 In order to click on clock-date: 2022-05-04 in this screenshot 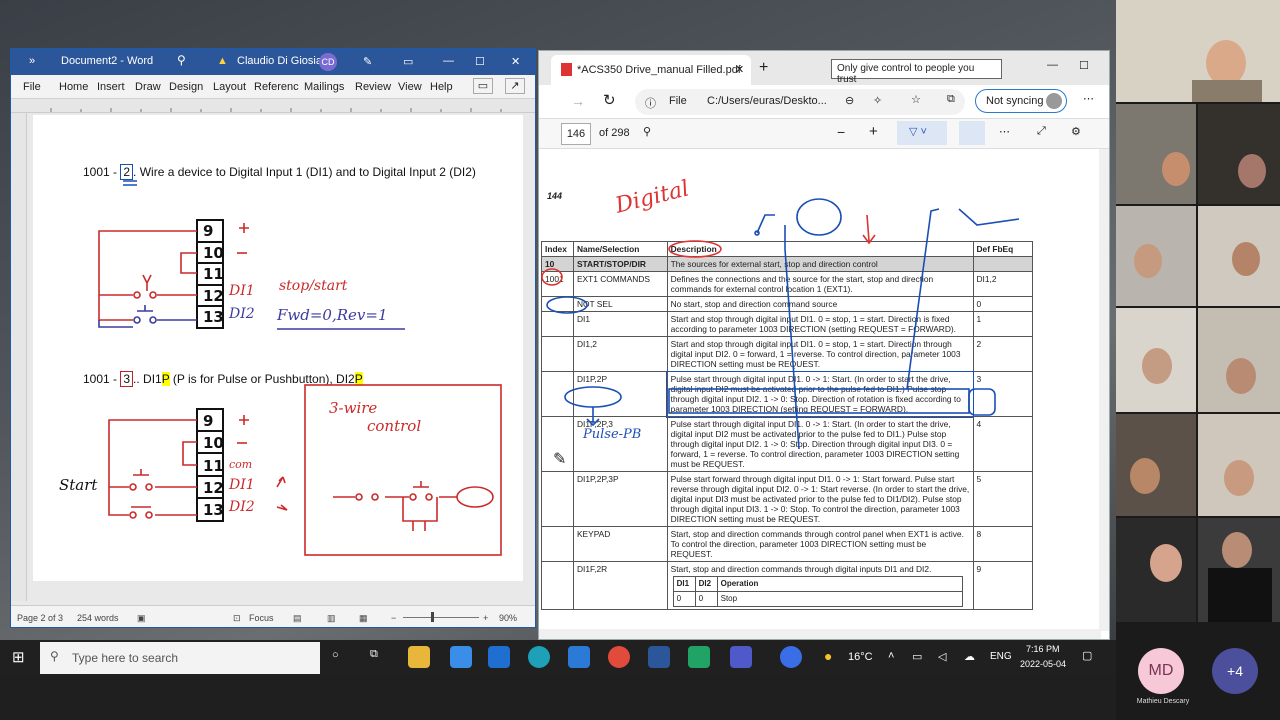, I will do `click(1043, 664)`.